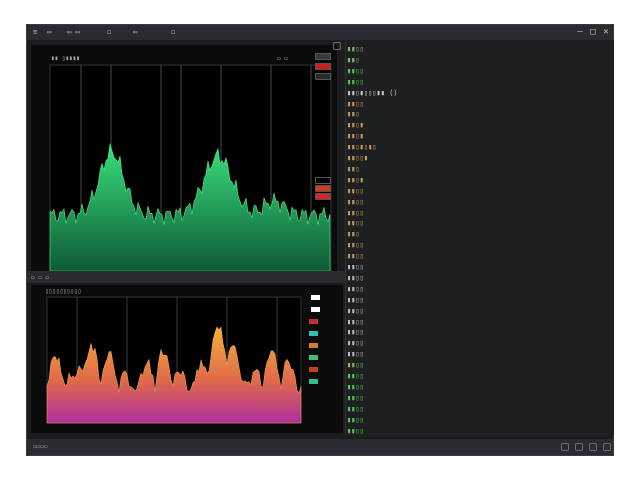 The width and height of the screenshot is (640, 480). Describe the element at coordinates (35, 33) in the screenshot. I see `menu-icon: ≡` at that location.